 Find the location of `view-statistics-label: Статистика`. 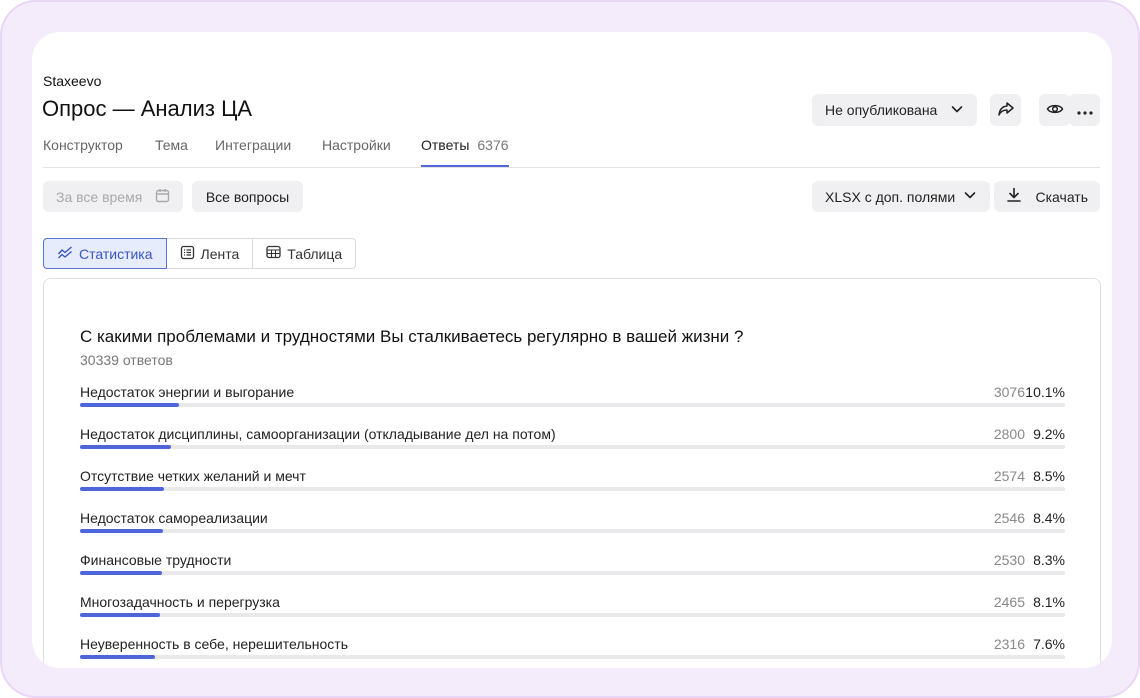

view-statistics-label: Статистика is located at coordinates (116, 253).